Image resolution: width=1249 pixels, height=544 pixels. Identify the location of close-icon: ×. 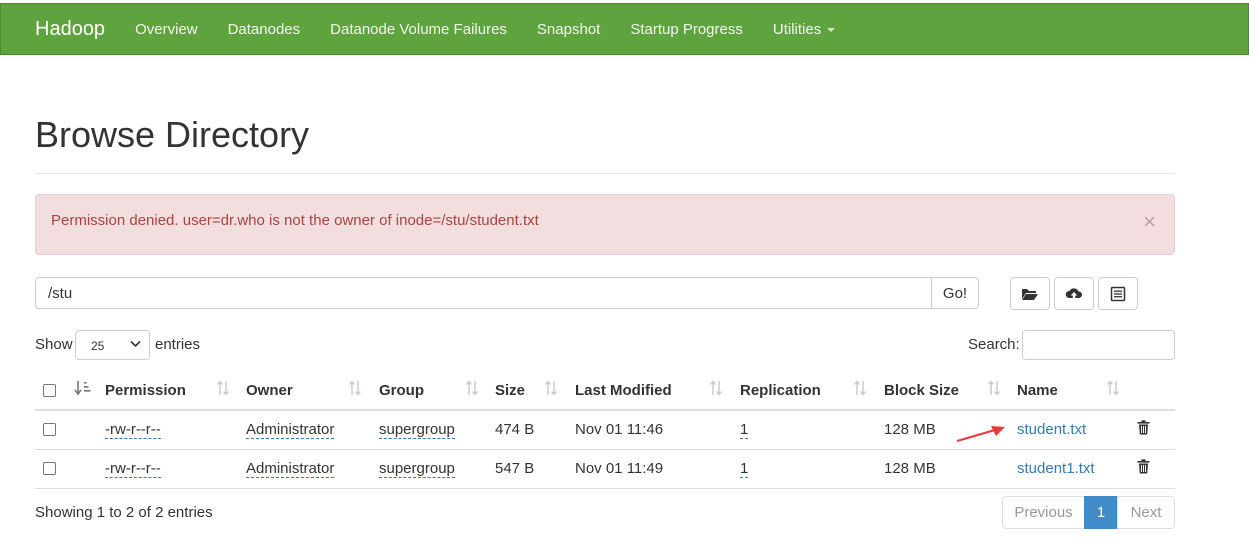
(1149, 222).